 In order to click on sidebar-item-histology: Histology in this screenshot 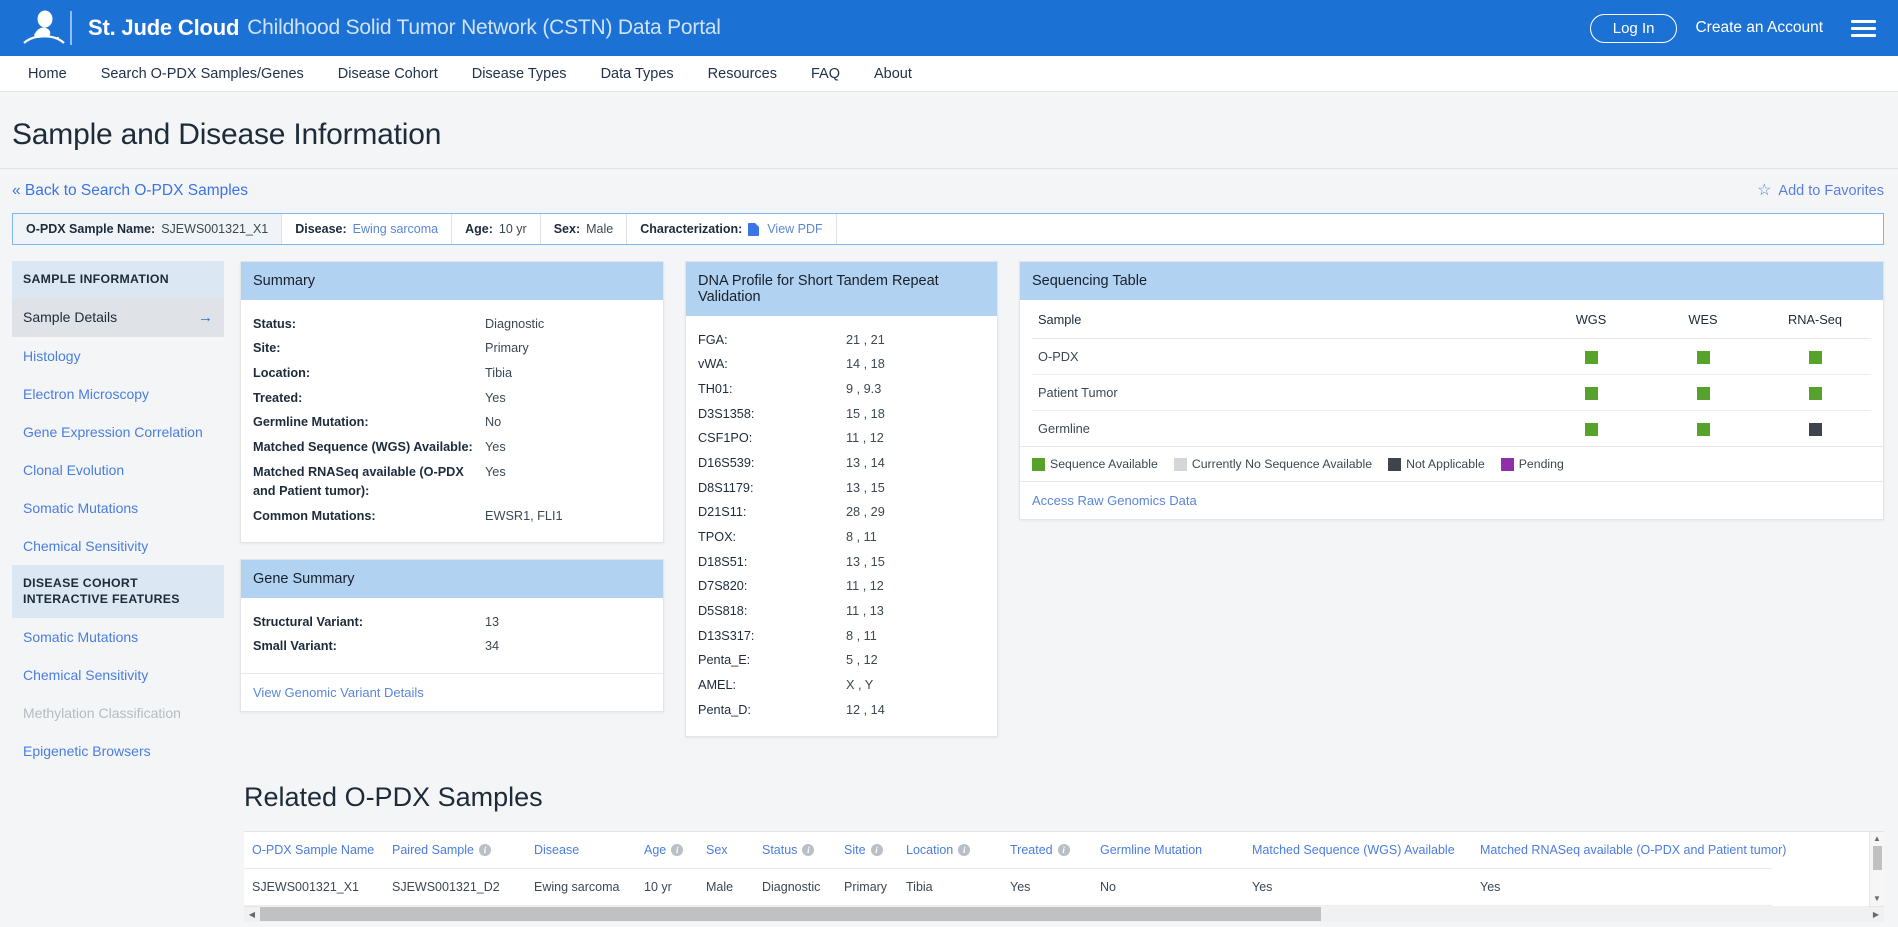, I will do `click(118, 356)`.